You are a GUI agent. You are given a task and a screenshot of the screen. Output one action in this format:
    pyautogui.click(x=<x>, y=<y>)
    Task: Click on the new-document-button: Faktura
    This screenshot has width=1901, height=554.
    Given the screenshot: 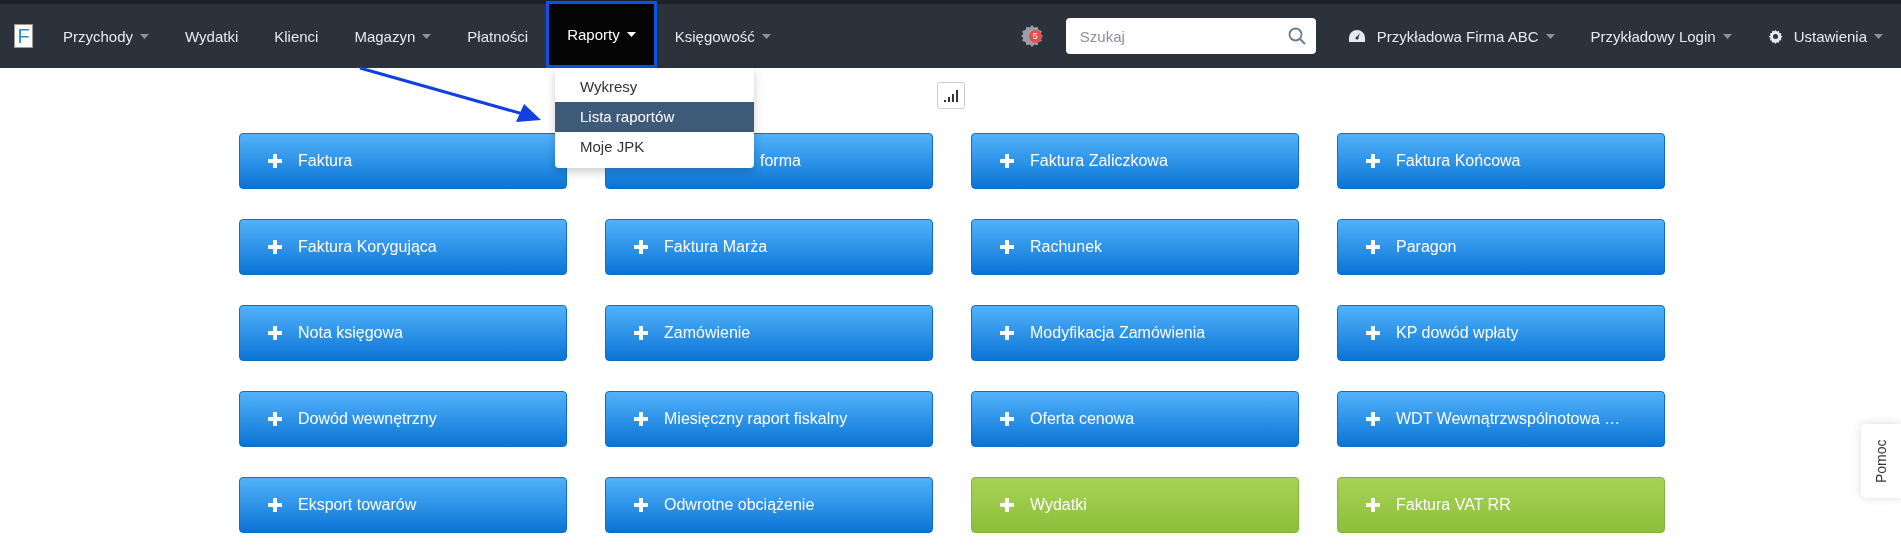 What is the action you would take?
    pyautogui.click(x=403, y=161)
    